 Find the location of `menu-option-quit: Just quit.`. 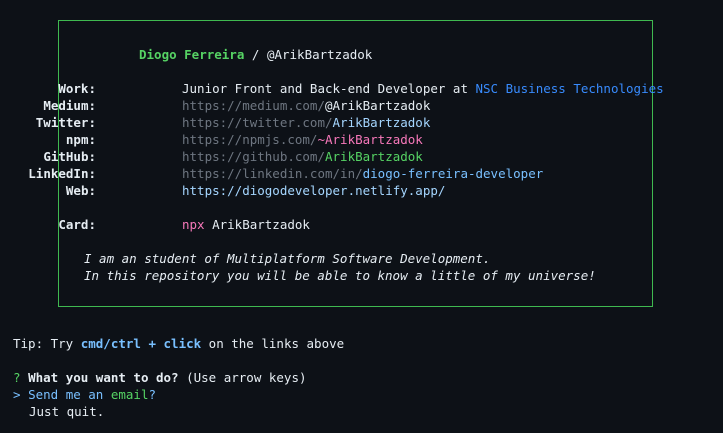

menu-option-quit: Just quit. is located at coordinates (66, 411).